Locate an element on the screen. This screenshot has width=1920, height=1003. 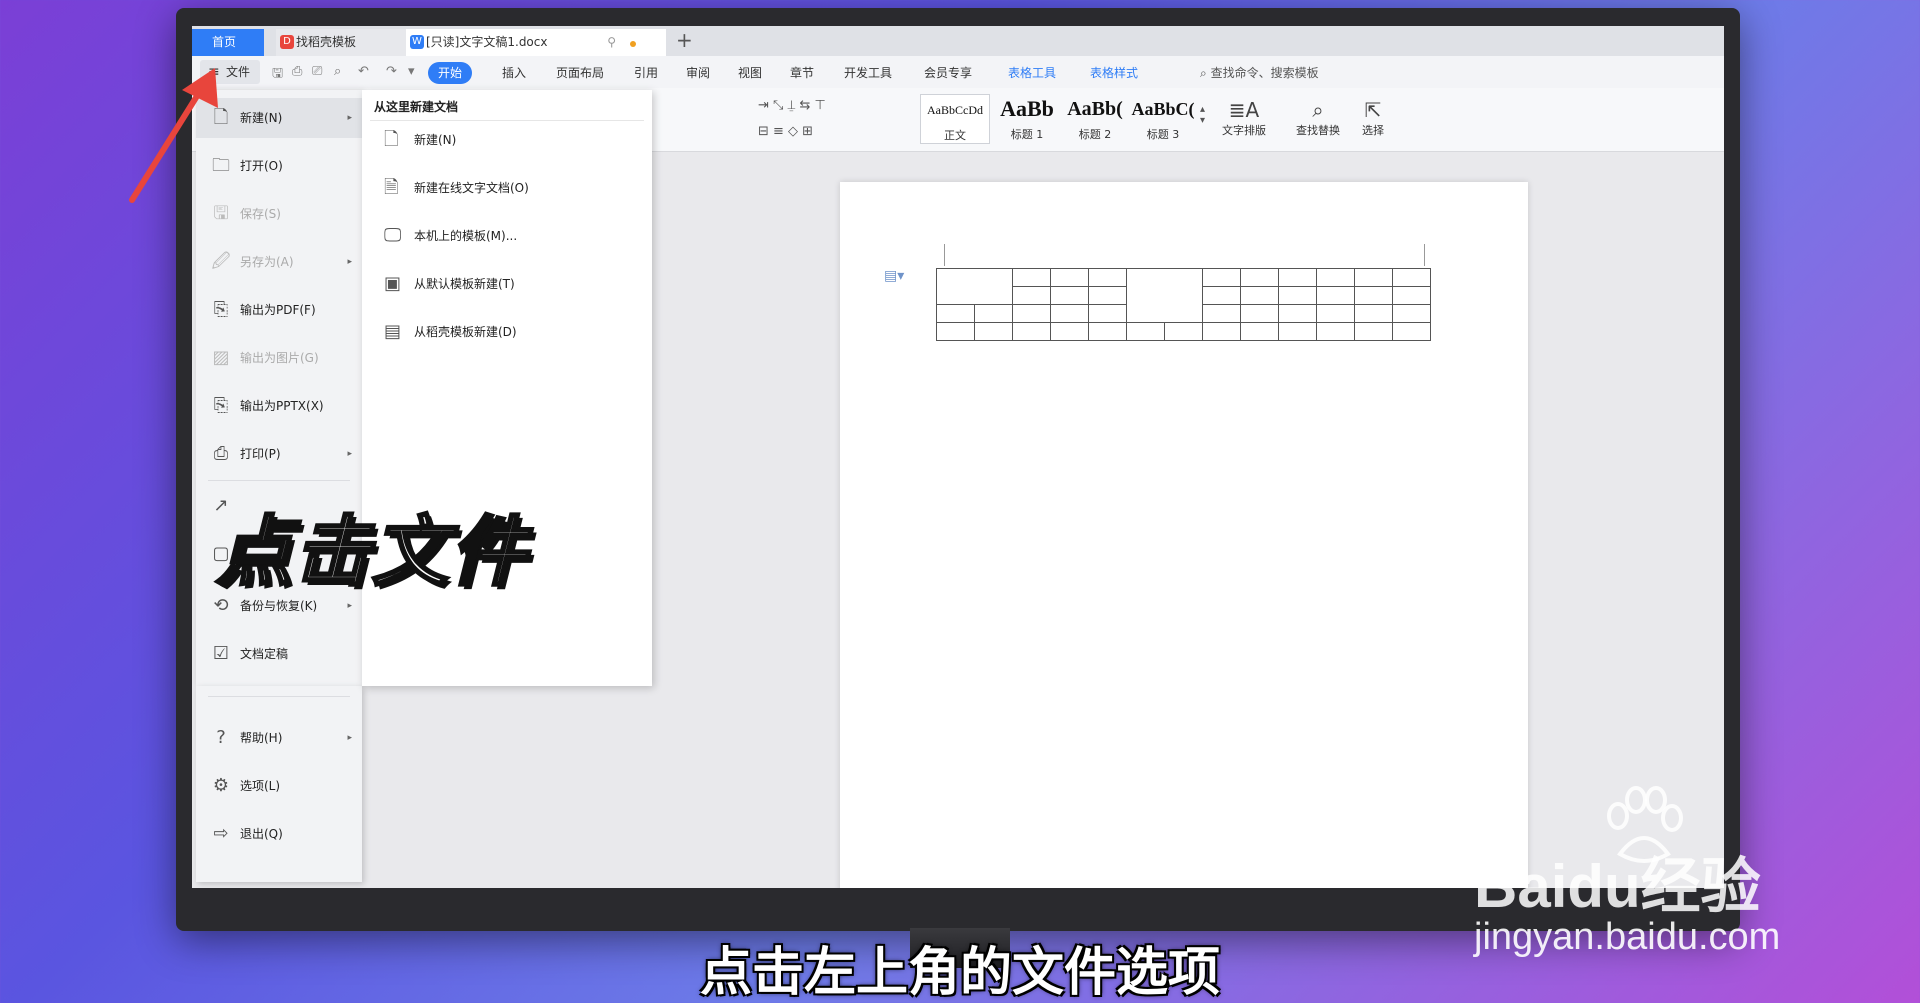
crop-mark-left is located at coordinates (944, 255).